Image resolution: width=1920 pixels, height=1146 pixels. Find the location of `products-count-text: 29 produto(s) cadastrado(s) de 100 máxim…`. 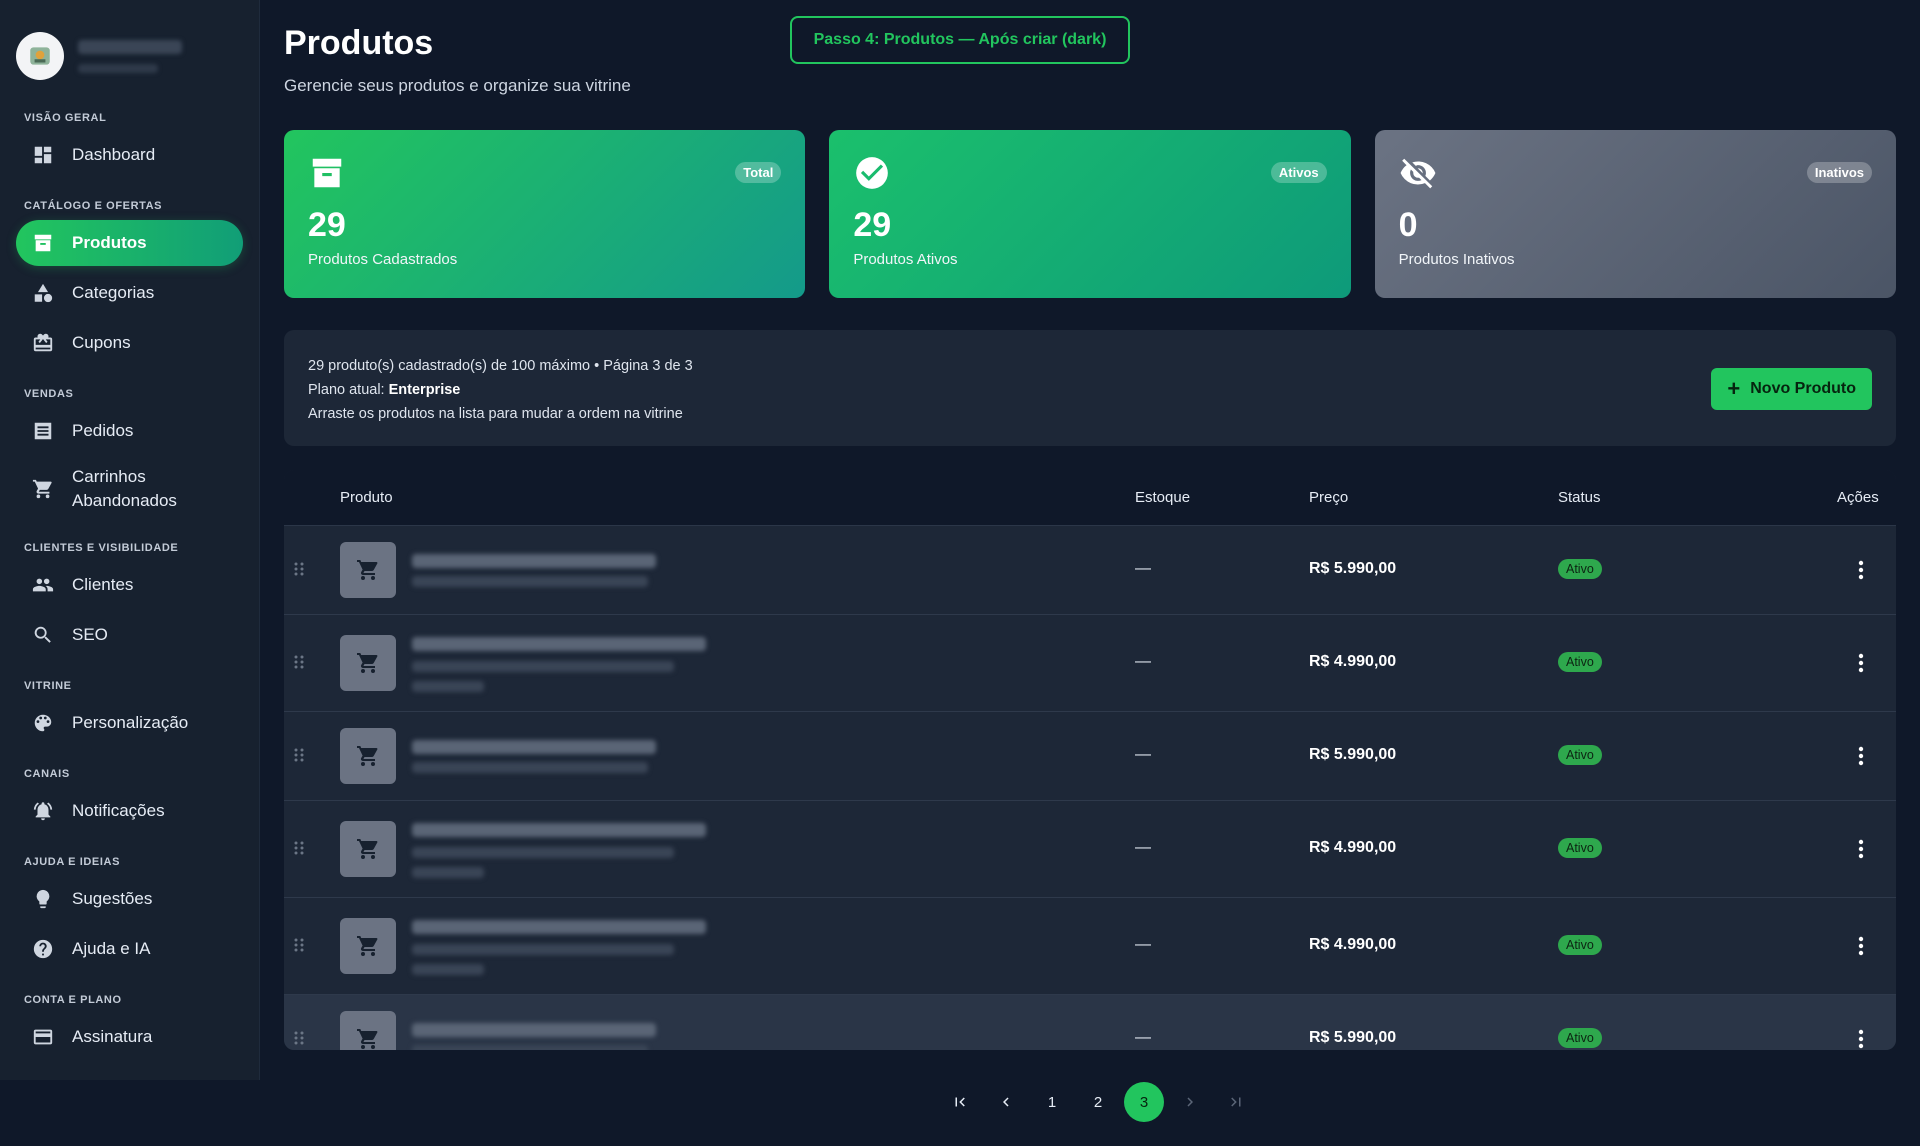

products-count-text: 29 produto(s) cadastrado(s) de 100 máxim… is located at coordinates (500, 366).